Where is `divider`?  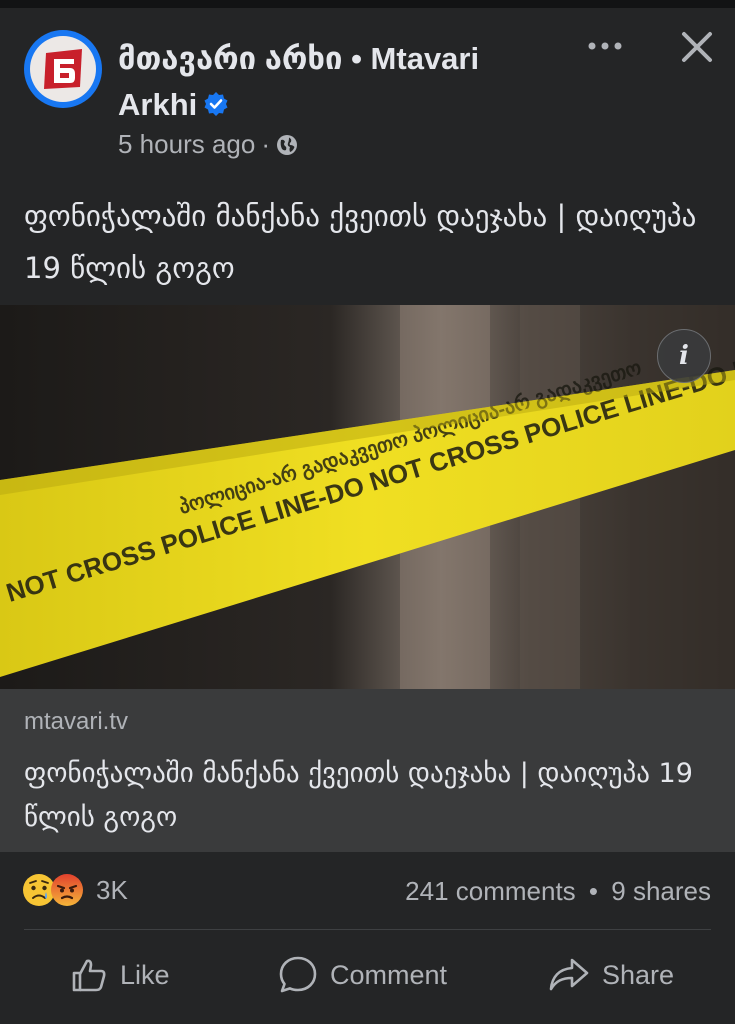
divider is located at coordinates (367, 929).